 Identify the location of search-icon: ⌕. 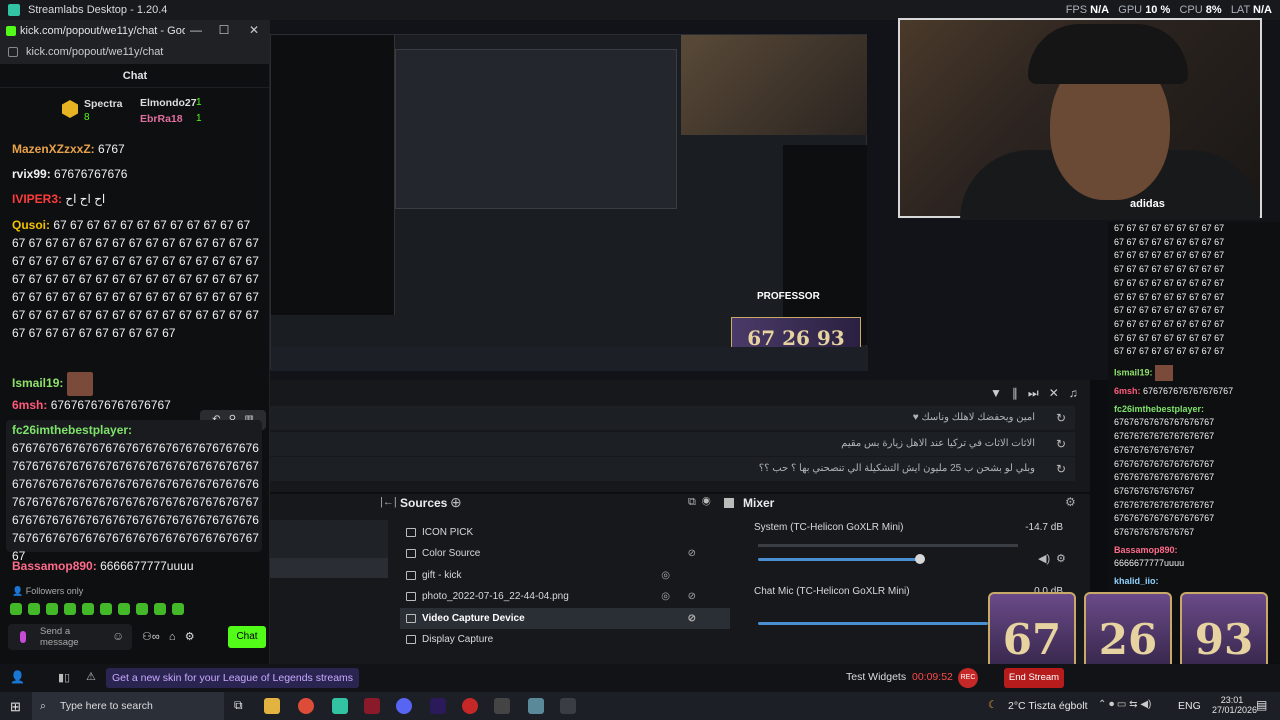
(43, 706).